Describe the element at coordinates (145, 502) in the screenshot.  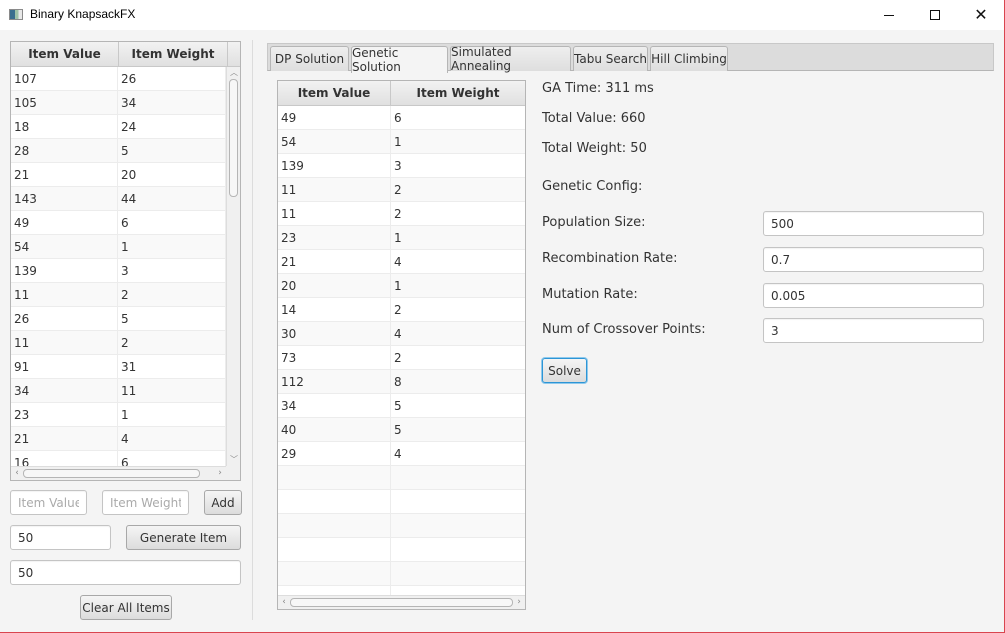
I see `item-weight-input` at that location.